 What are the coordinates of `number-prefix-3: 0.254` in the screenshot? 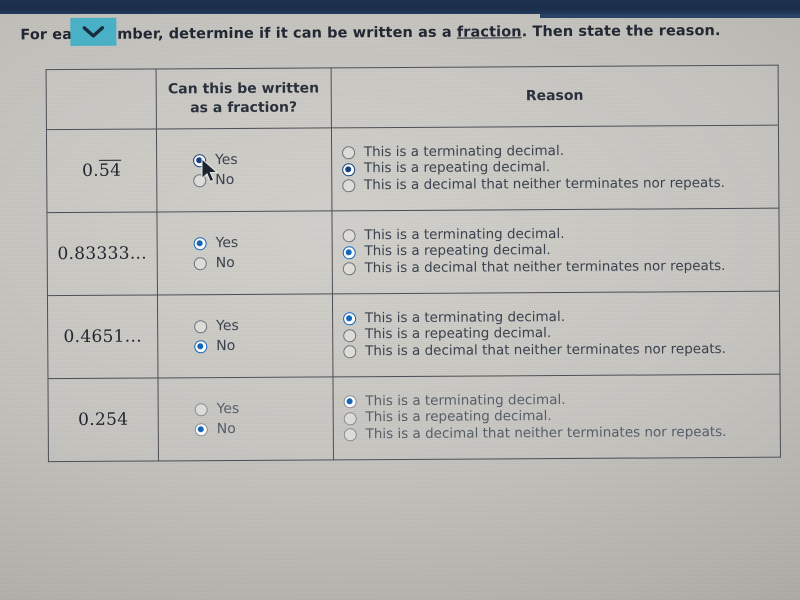 It's located at (103, 419).